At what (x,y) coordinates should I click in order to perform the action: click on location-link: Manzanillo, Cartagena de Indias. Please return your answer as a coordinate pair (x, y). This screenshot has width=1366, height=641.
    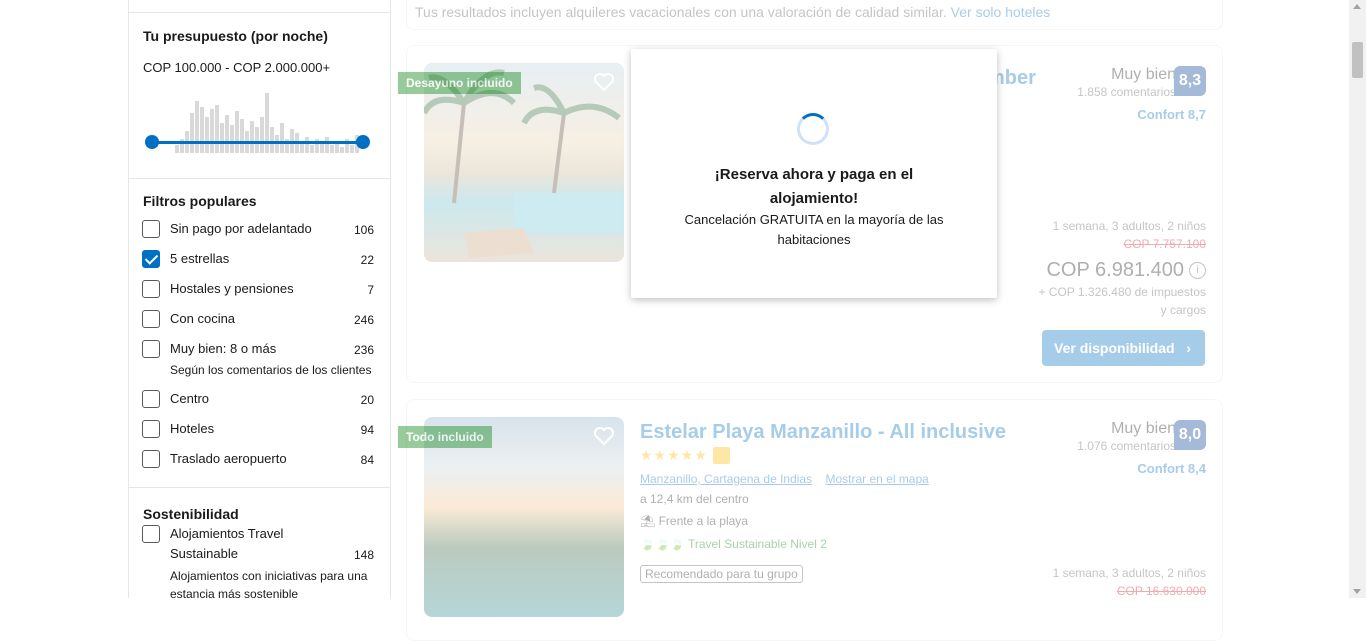
    Looking at the image, I should click on (726, 479).